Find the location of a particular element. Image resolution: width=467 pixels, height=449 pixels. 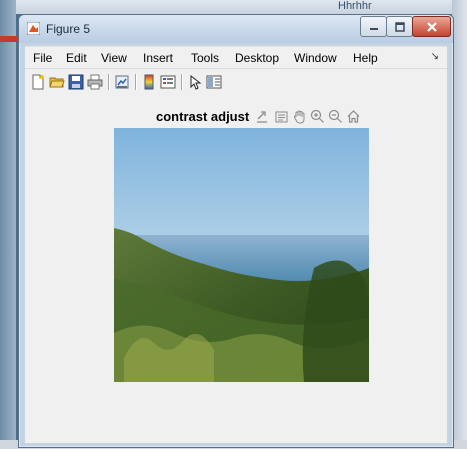

new-figure-icon is located at coordinates (38, 82).